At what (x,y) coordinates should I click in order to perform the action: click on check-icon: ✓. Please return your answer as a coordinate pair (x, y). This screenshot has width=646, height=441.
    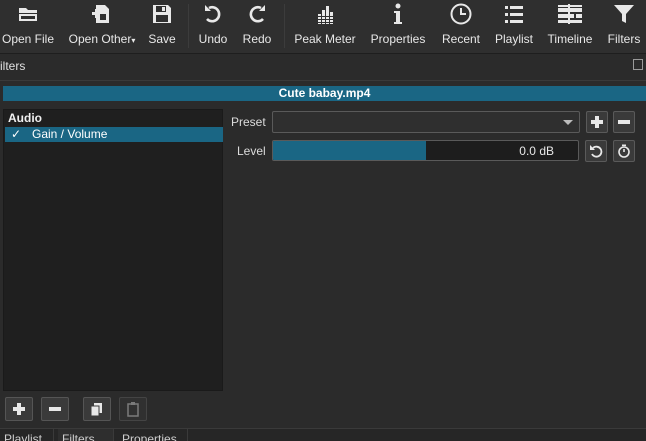
    Looking at the image, I should click on (16, 134).